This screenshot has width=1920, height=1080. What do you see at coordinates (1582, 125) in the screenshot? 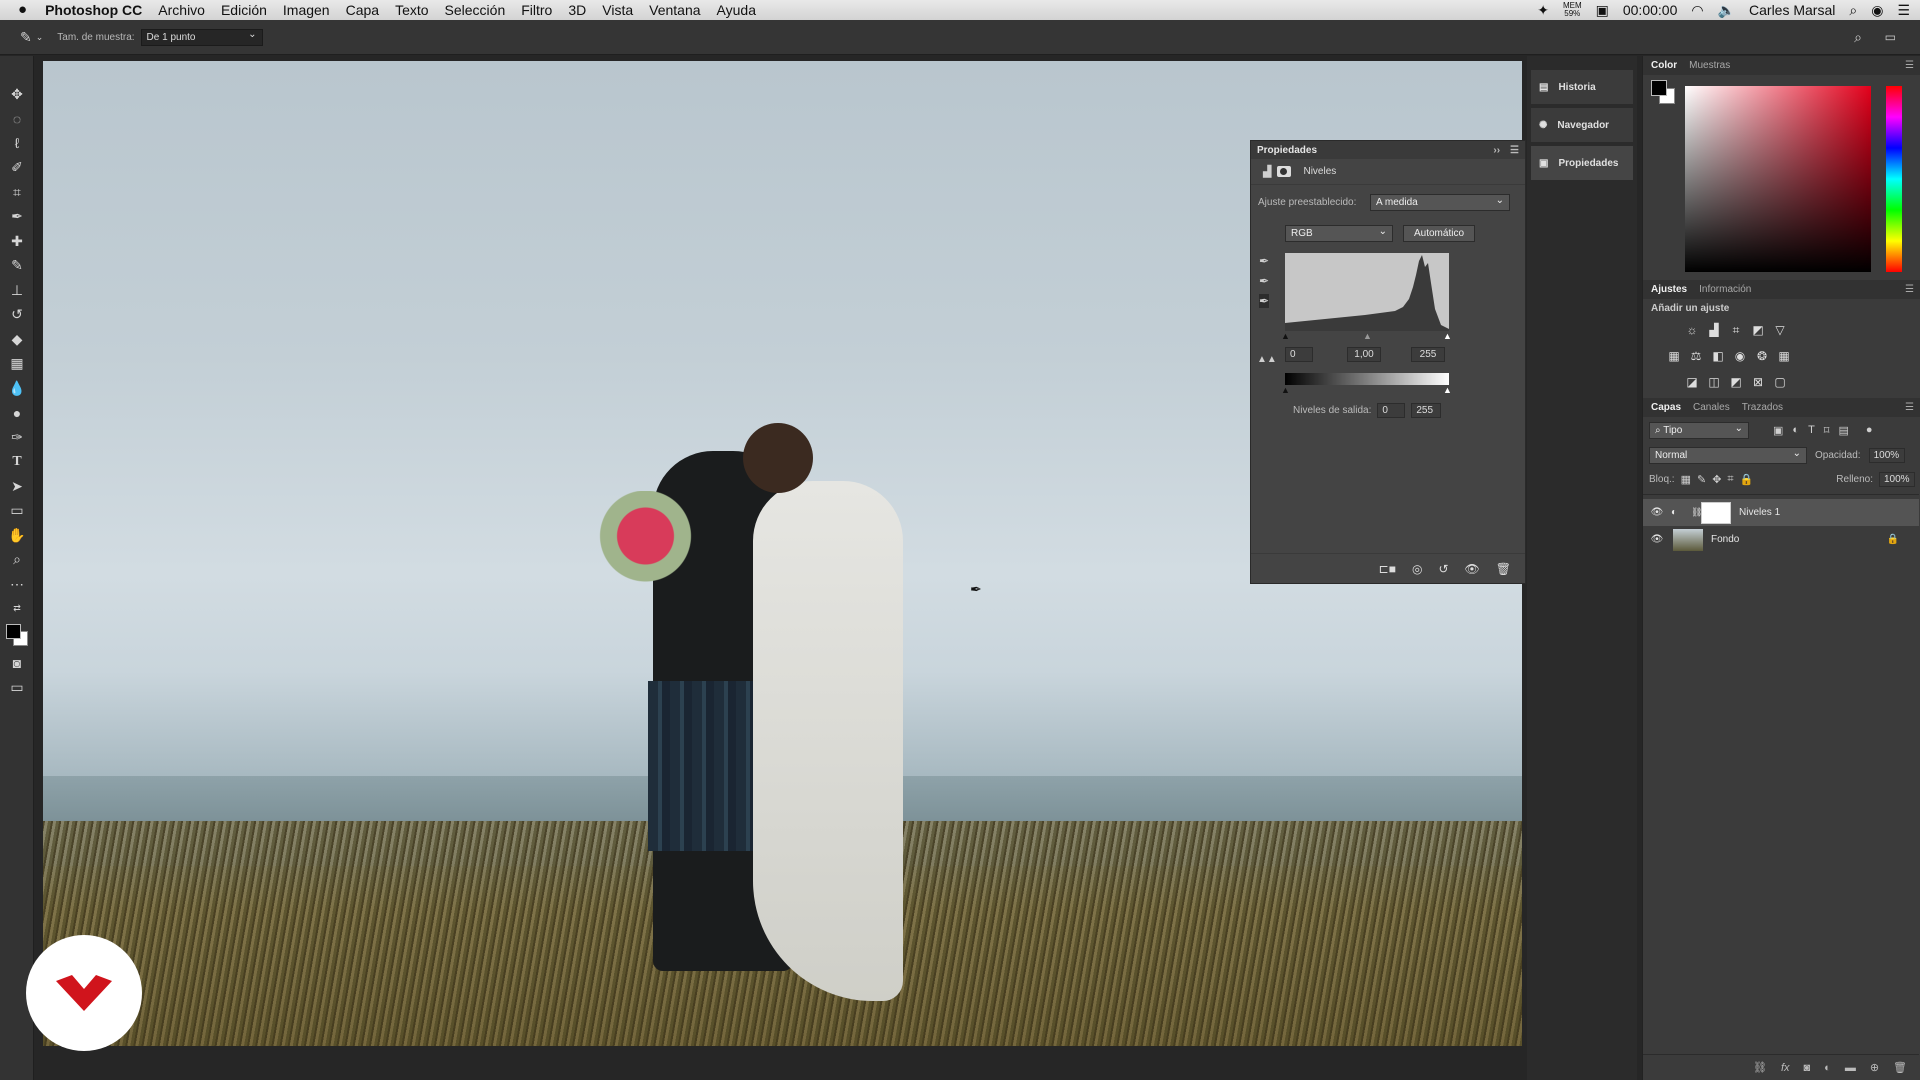
I see `dock-navegador: ✺ Navegador` at bounding box center [1582, 125].